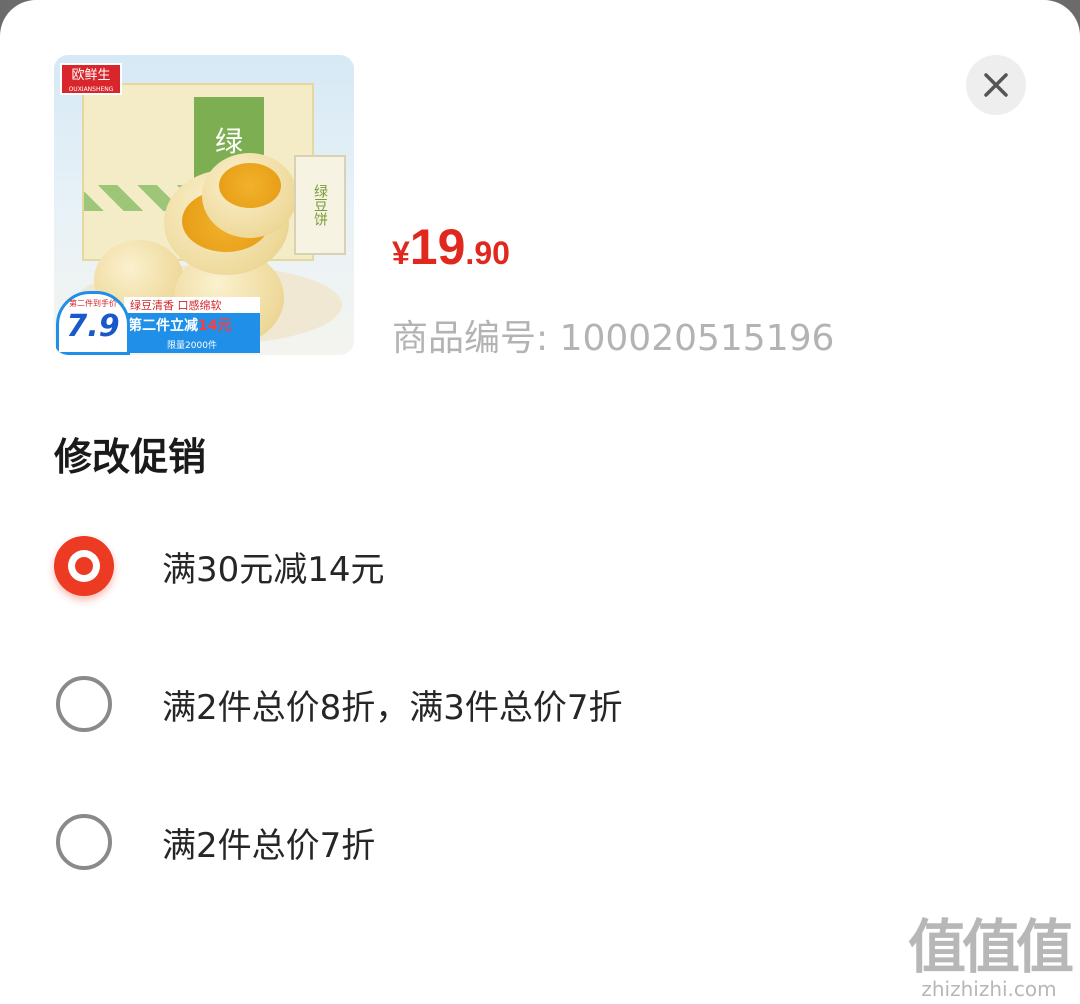 The height and width of the screenshot is (1004, 1080). I want to click on price-decimal: .90, so click(487, 253).